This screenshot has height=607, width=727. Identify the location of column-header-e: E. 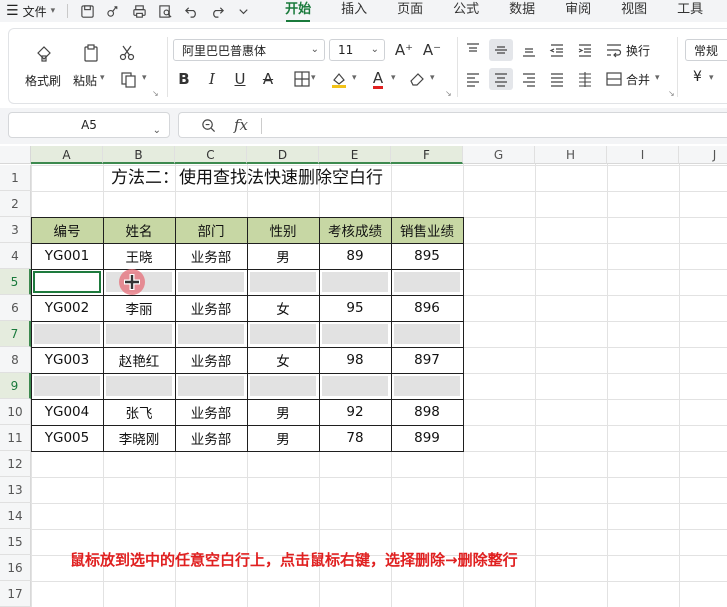
(355, 155).